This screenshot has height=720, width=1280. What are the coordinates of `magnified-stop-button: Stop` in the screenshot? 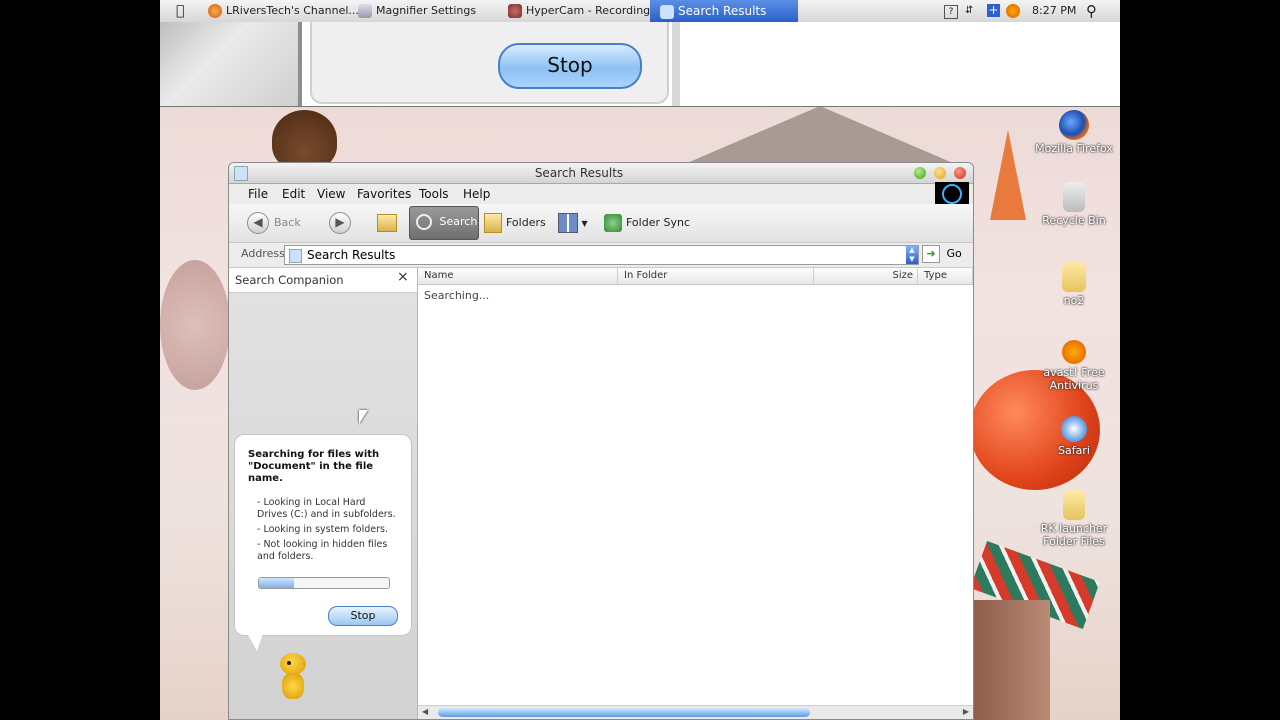 It's located at (570, 66).